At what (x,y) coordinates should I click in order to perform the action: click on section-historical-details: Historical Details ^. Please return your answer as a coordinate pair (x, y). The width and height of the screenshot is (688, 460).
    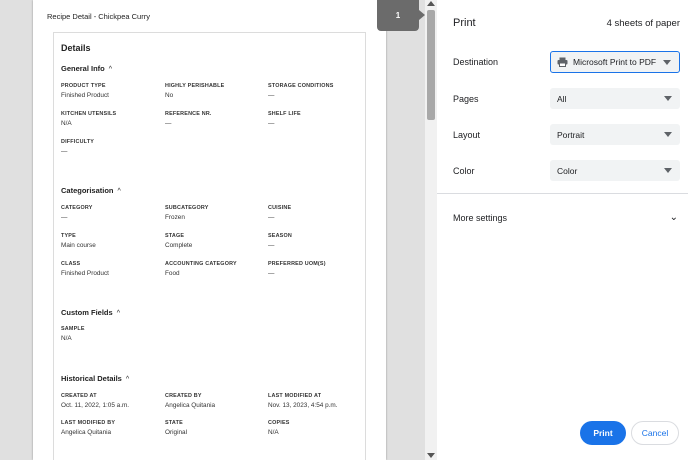
    Looking at the image, I should click on (95, 378).